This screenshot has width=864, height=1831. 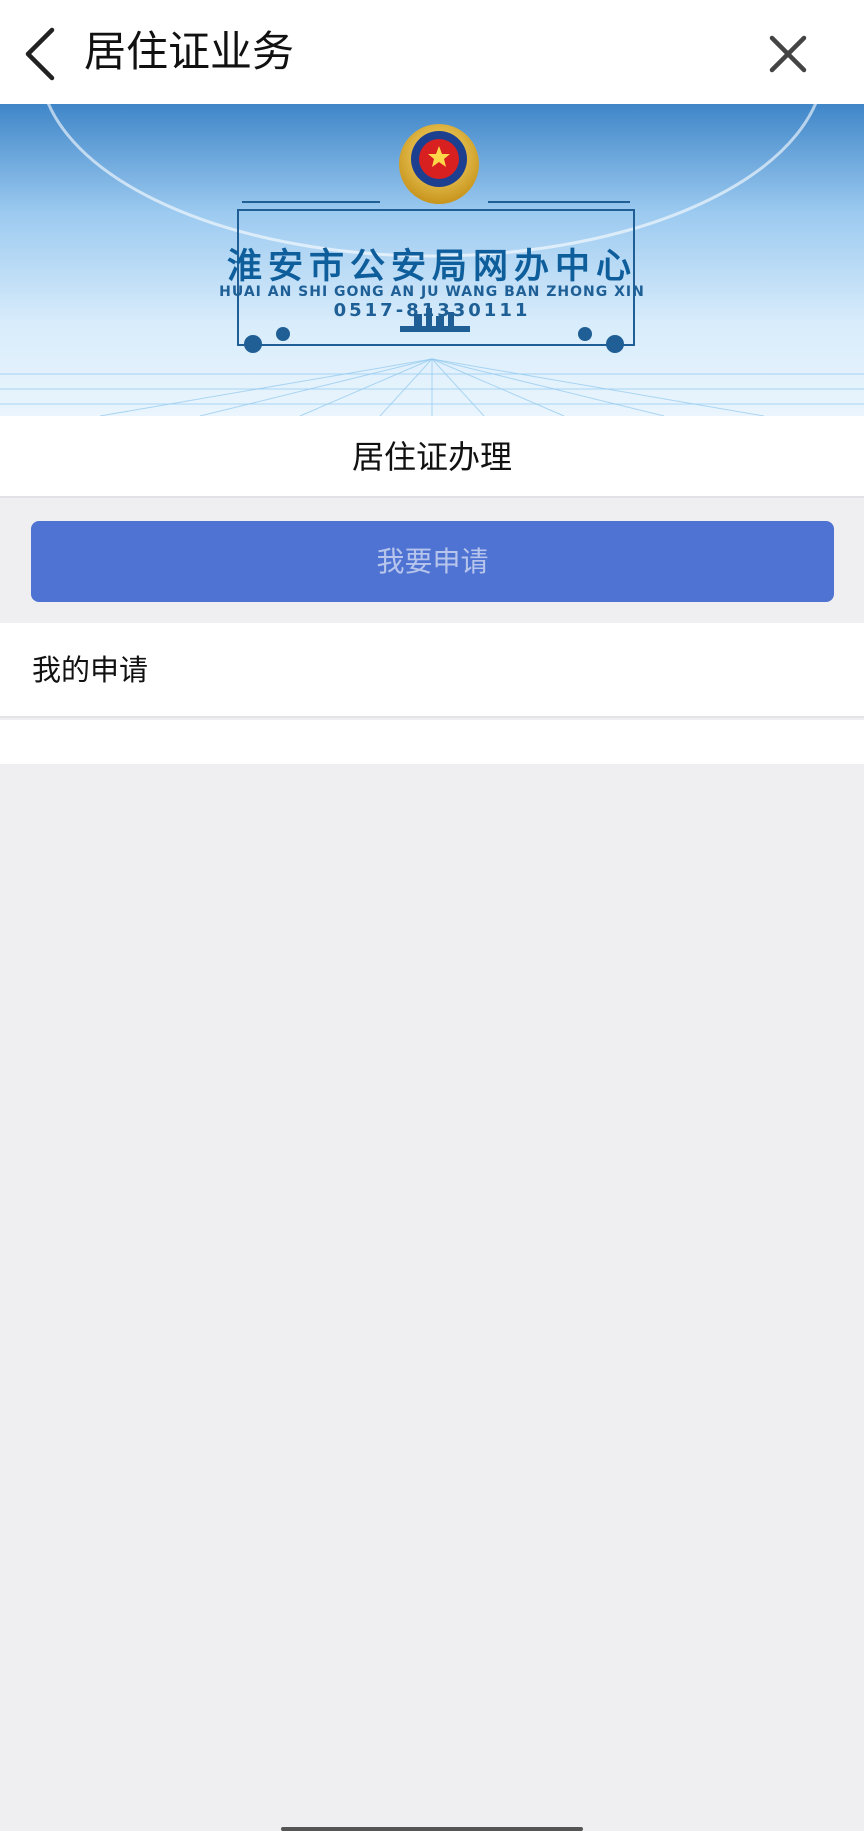 I want to click on close-icon, so click(x=788, y=54).